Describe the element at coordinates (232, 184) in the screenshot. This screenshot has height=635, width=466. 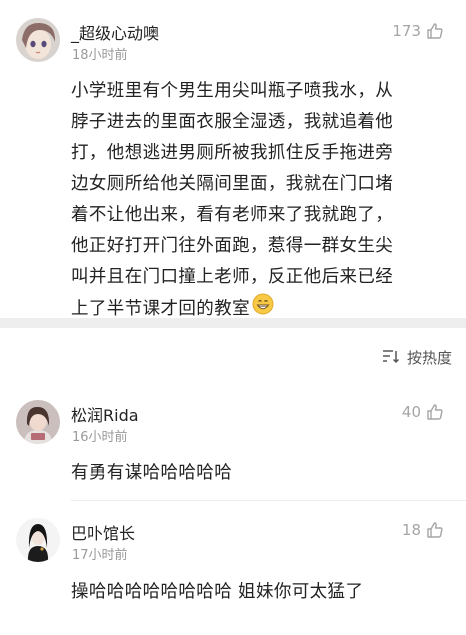
I see `post-line: 边女厕所给他关隔间里面，我就在门口堵` at that location.